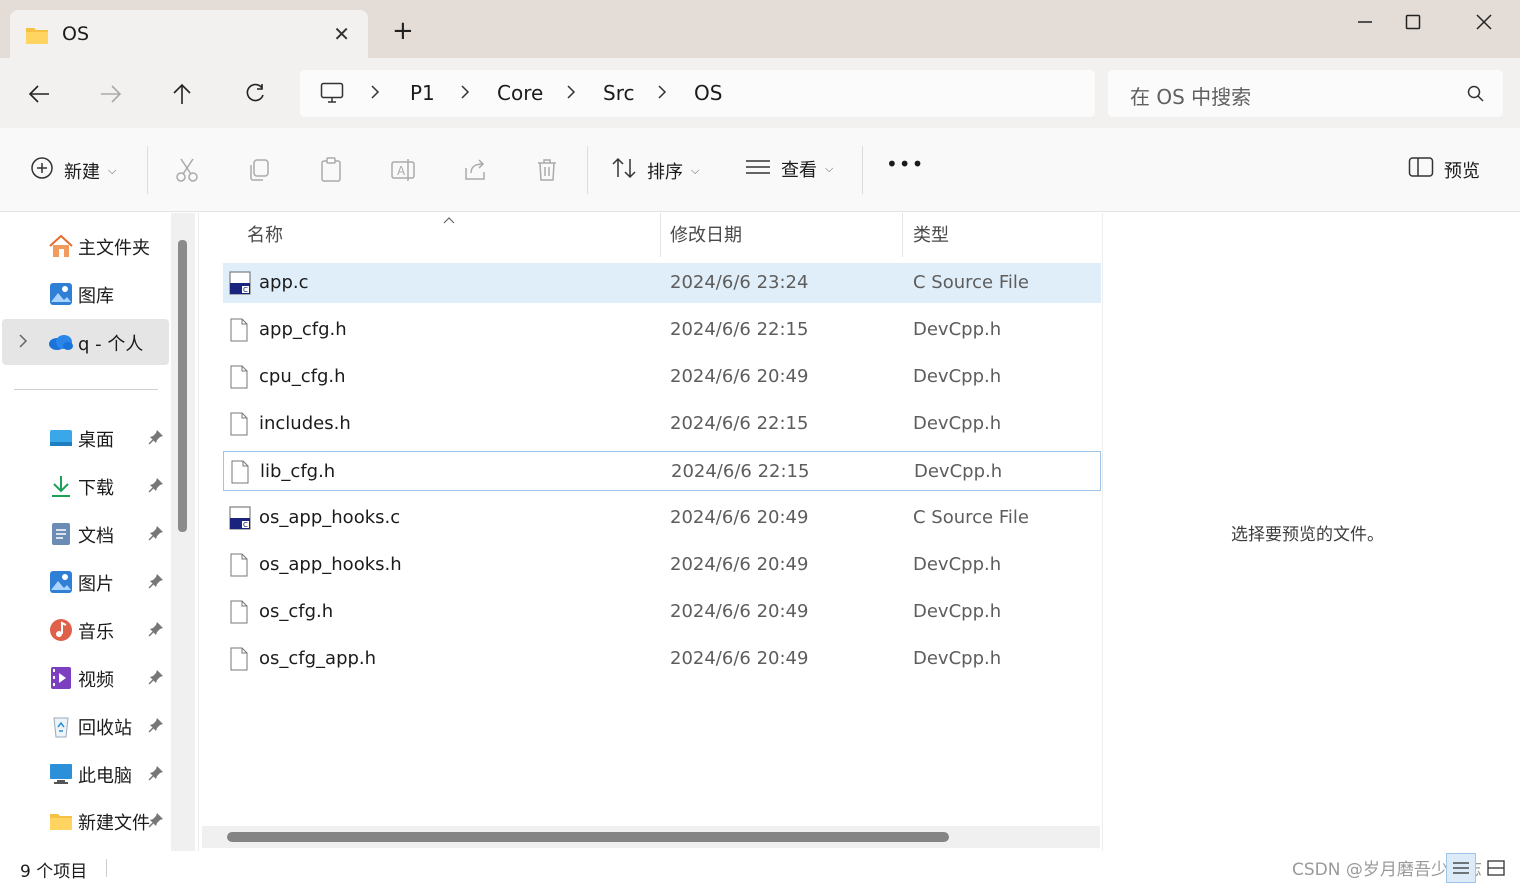 This screenshot has height=885, width=1520. What do you see at coordinates (187, 170) in the screenshot?
I see `cut-icon` at bounding box center [187, 170].